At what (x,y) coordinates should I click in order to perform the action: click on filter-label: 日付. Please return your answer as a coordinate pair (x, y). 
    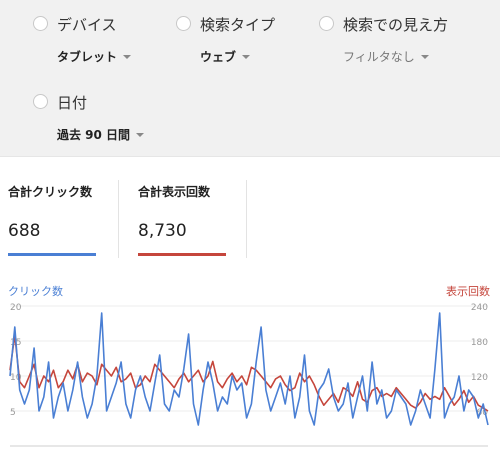
    Looking at the image, I should click on (72, 103).